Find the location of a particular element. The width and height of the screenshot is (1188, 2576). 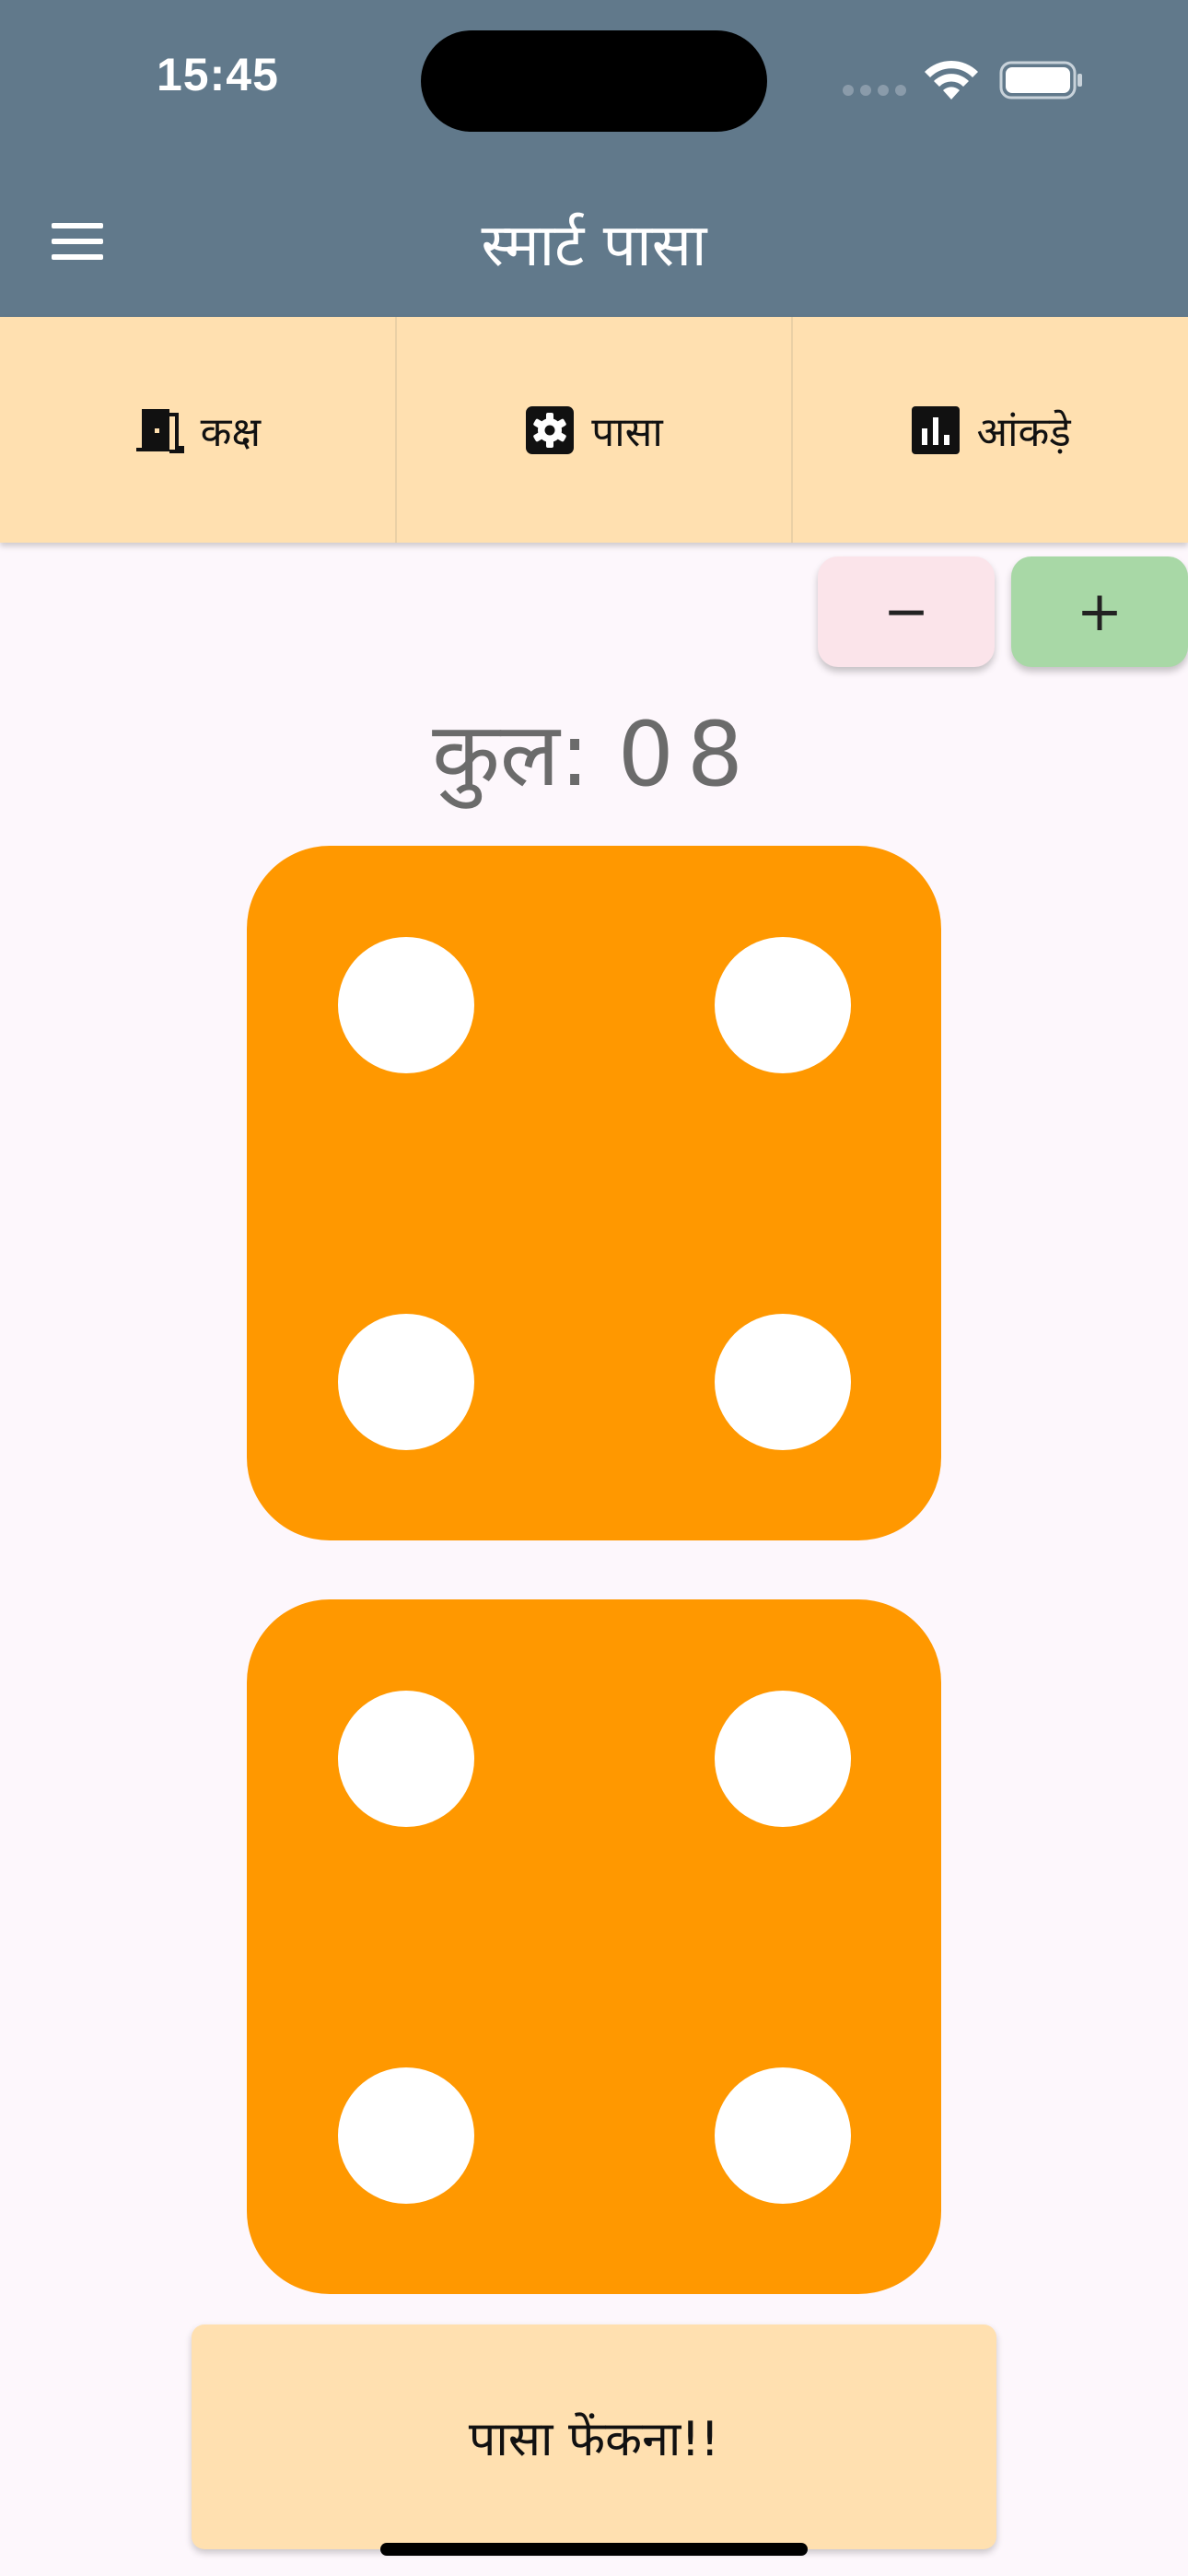

tab-stats: आंकड़े is located at coordinates (990, 430).